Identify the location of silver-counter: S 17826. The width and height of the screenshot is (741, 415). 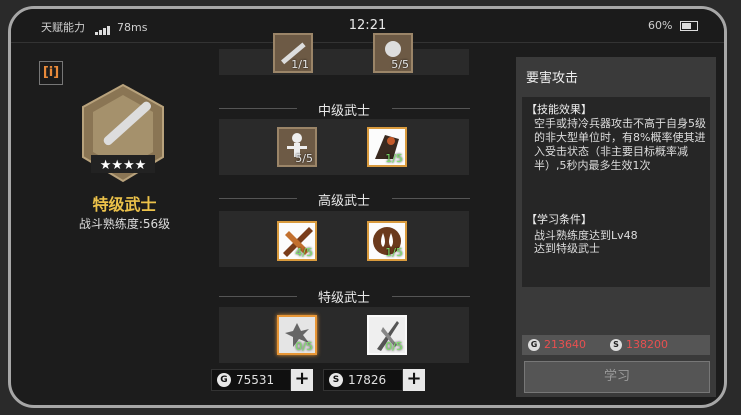
(363, 380).